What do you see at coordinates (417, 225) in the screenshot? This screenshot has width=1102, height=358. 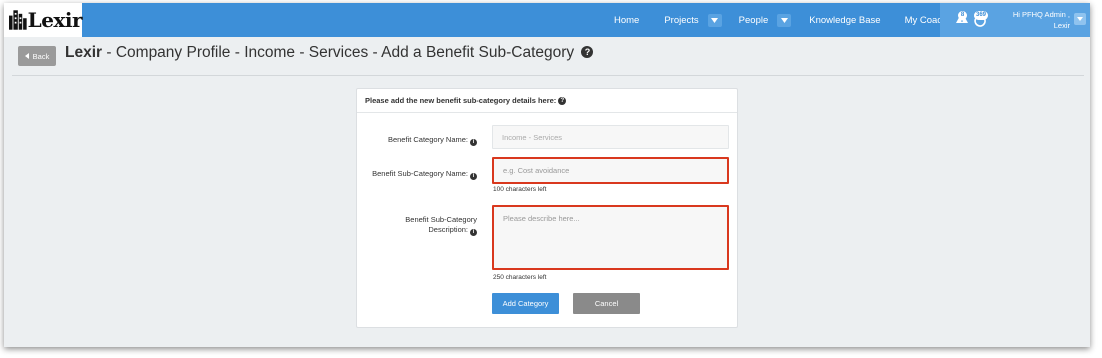 I see `description-label: Benefit Sub-Category Description: i` at bounding box center [417, 225].